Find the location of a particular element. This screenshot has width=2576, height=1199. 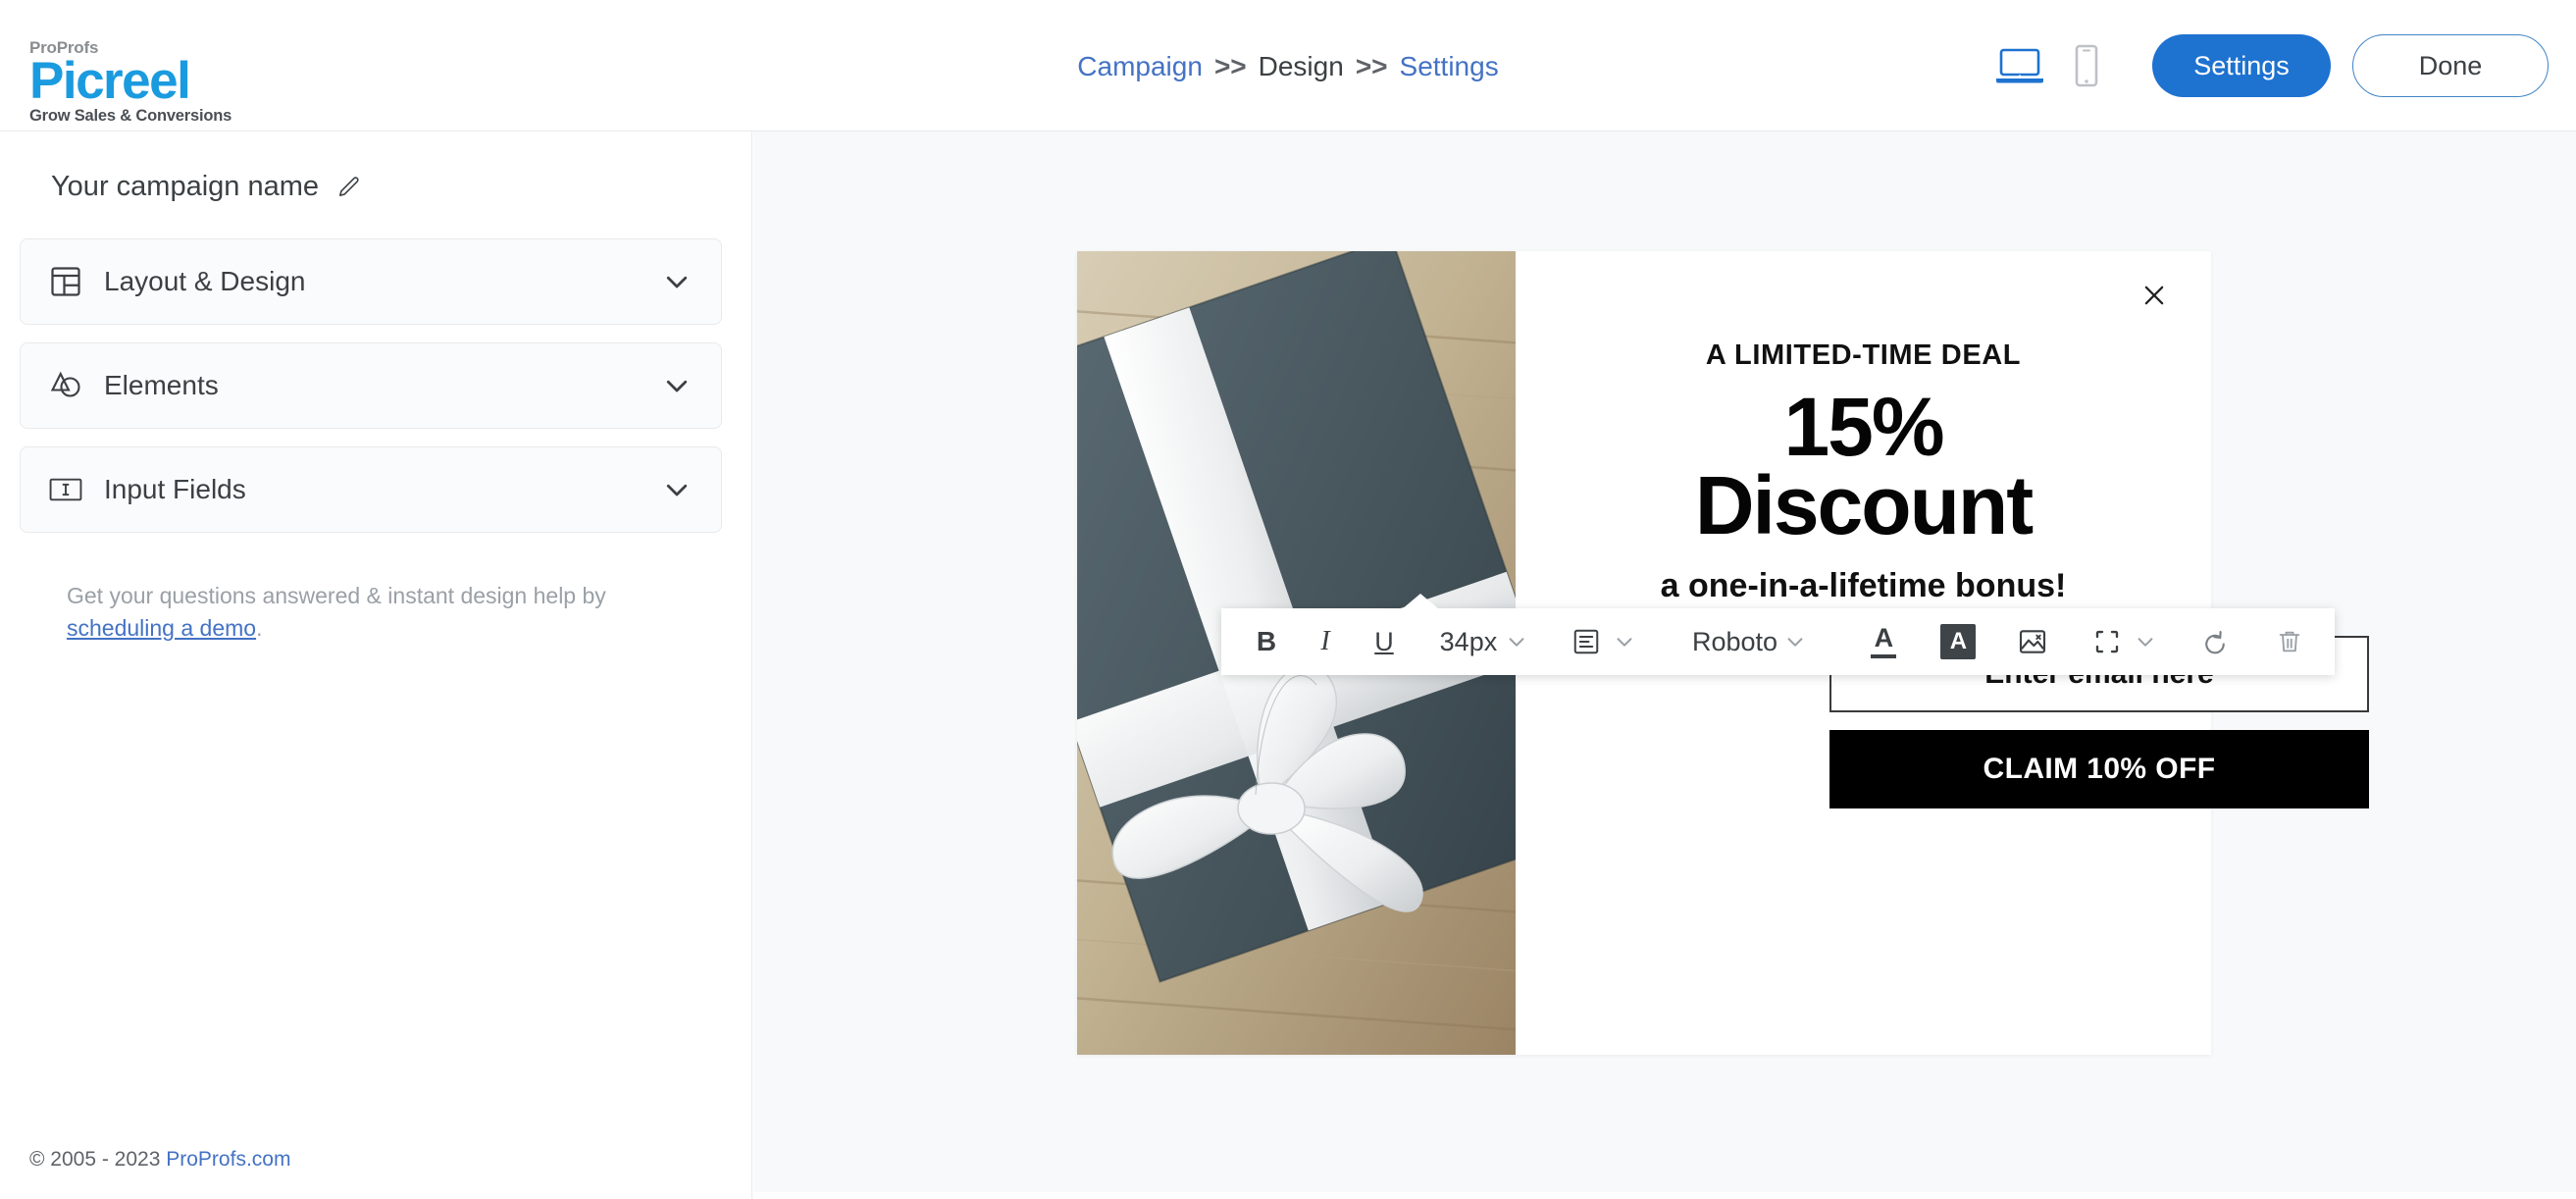

text-color-glyph: A is located at coordinates (1884, 640).